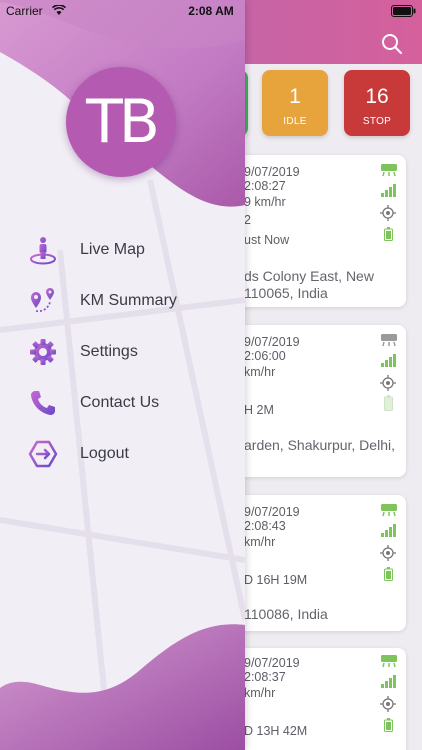  What do you see at coordinates (42, 300) in the screenshot?
I see `route-pins-icon` at bounding box center [42, 300].